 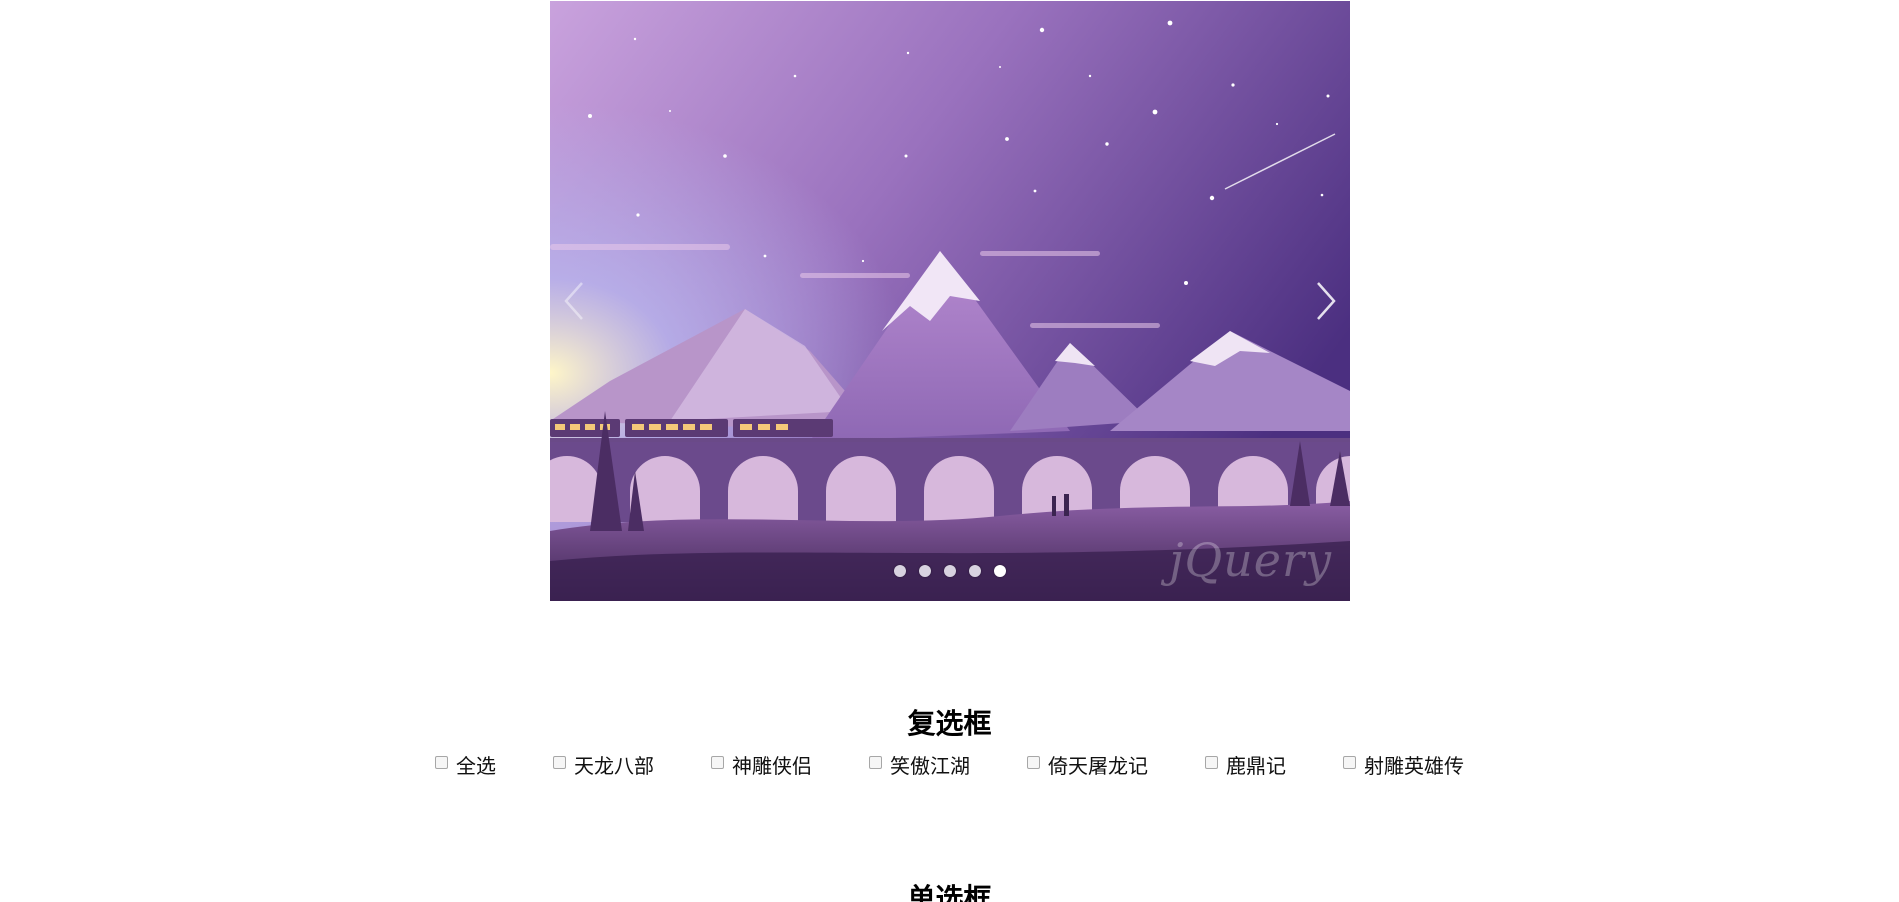 I want to click on radio-section-title: 单选框, so click(x=949, y=892).